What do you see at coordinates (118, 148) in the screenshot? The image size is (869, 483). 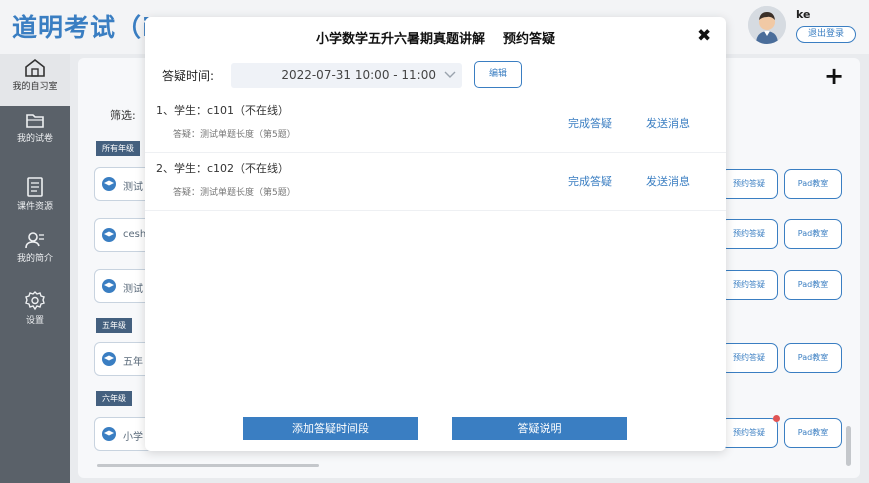 I see `grade-tag-all: 所有年级` at bounding box center [118, 148].